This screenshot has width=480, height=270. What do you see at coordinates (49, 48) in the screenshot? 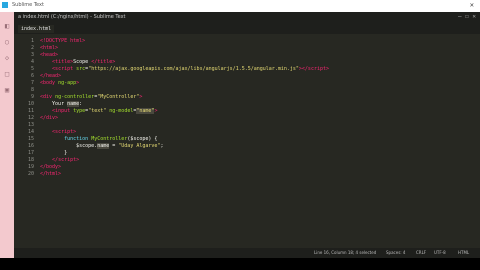
I see `line-code: <html>` at bounding box center [49, 48].